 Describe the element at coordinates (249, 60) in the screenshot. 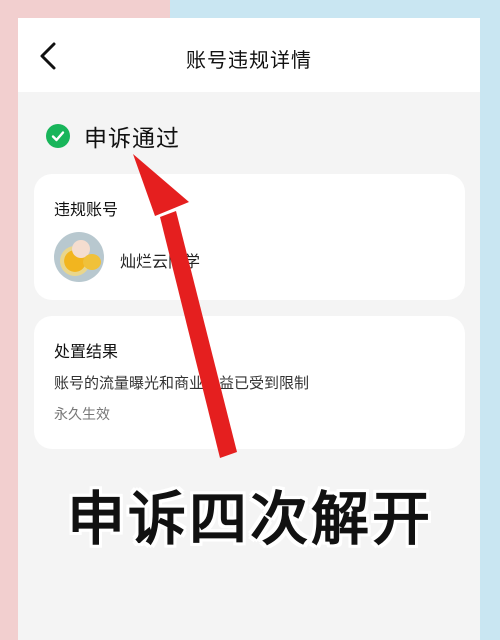

I see `page-title: 账号违规详情` at that location.